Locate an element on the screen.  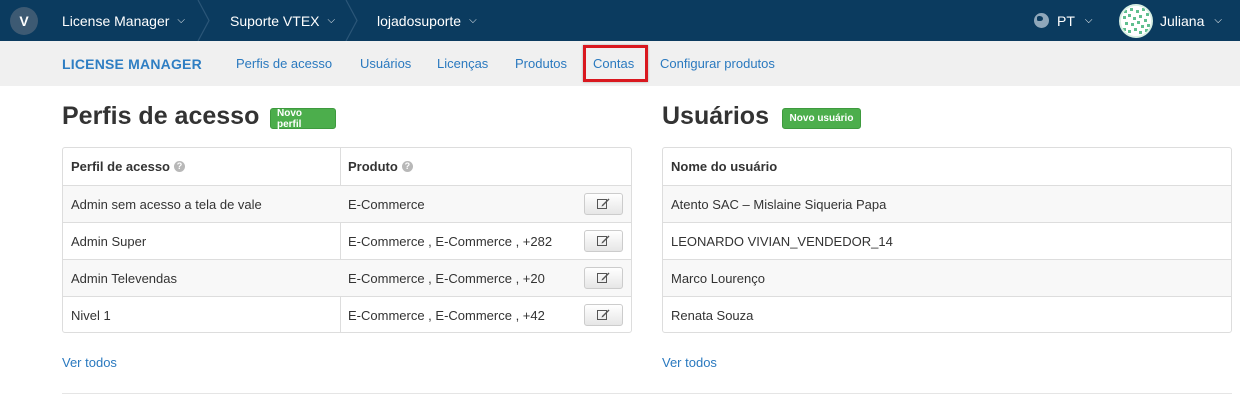
profile-name: Admin Super is located at coordinates (109, 241).